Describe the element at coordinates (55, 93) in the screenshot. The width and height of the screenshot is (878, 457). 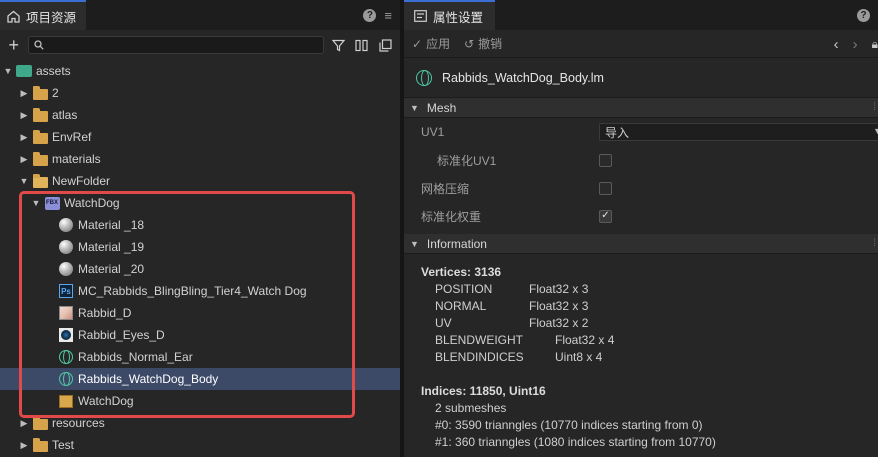
I see `tree-item-label: 2` at that location.